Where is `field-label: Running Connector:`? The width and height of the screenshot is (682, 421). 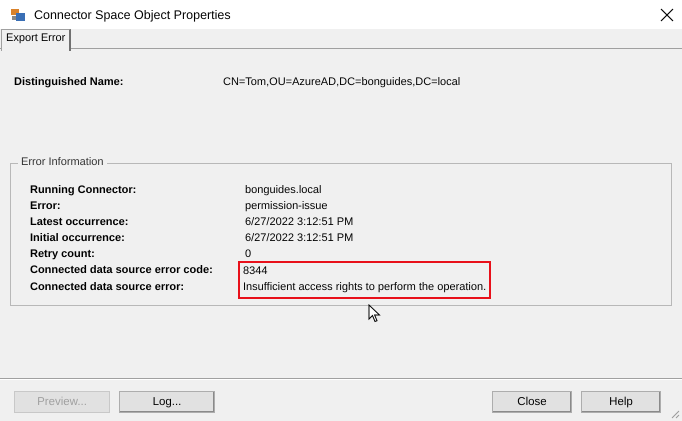 field-label: Running Connector: is located at coordinates (84, 190).